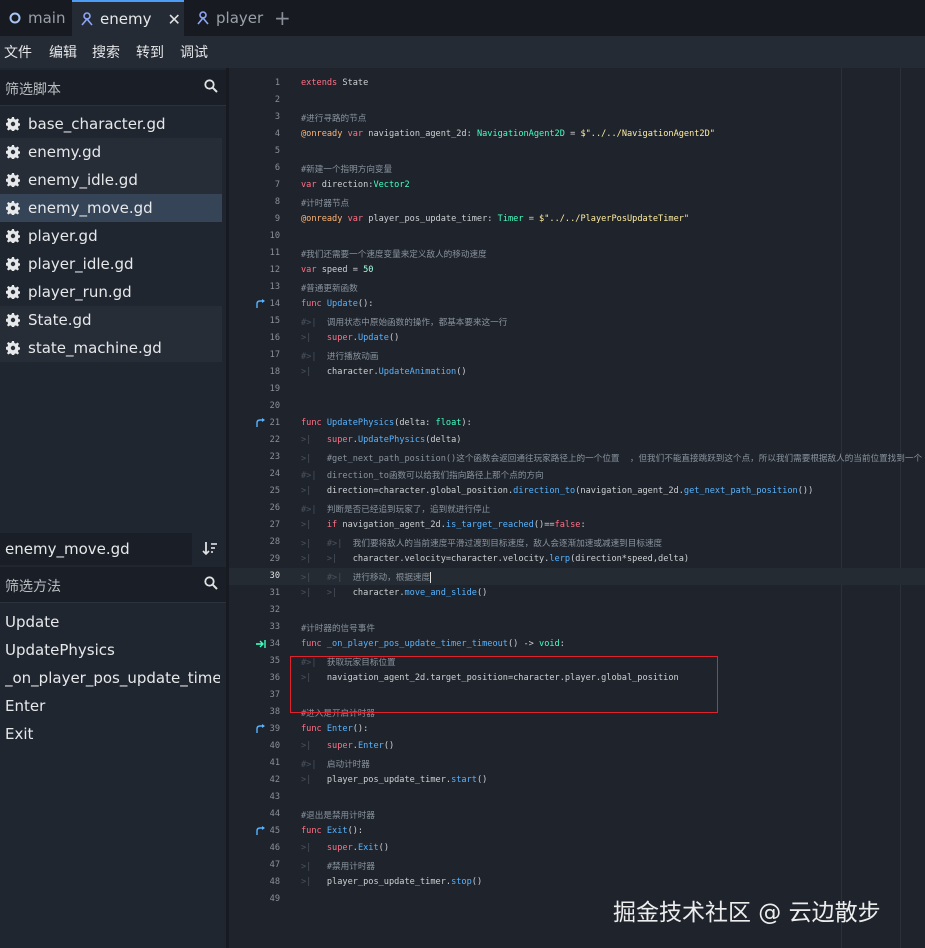 This screenshot has width=925, height=948. What do you see at coordinates (65, 152) in the screenshot?
I see `script-item-label: enemy.gd` at bounding box center [65, 152].